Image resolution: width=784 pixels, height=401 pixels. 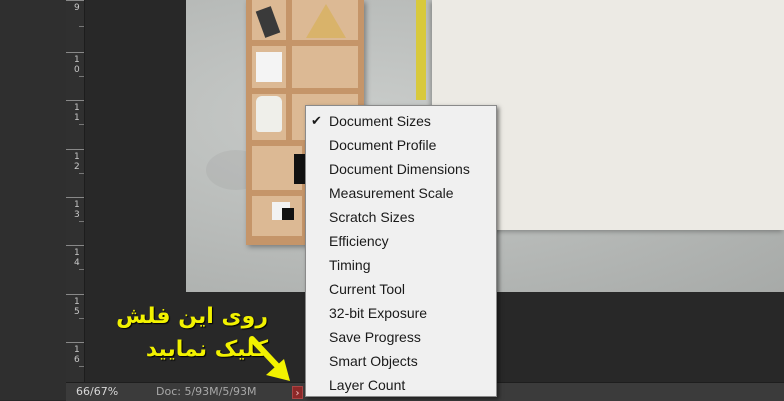 I want to click on menu-item-measurement-scale: Measurement Scale, so click(x=401, y=193).